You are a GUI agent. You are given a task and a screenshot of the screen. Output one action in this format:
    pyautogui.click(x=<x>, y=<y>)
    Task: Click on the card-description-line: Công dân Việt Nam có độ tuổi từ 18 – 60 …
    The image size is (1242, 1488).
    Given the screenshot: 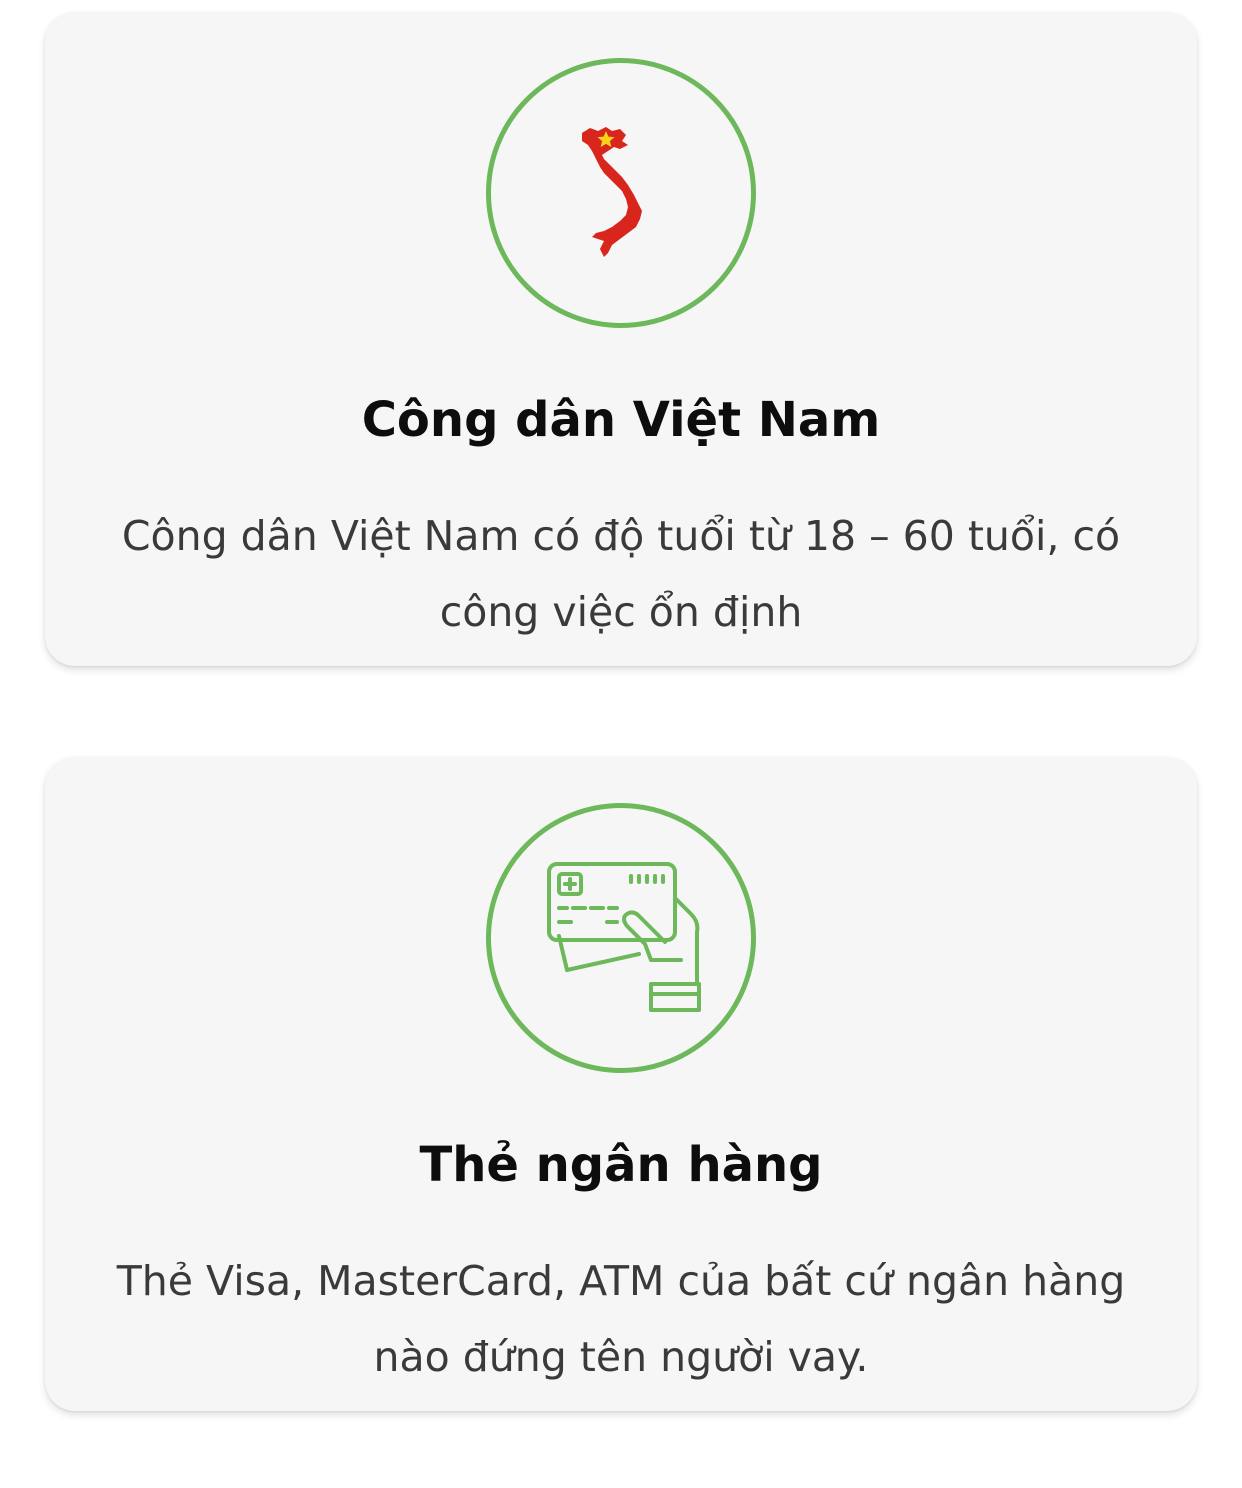 What is the action you would take?
    pyautogui.click(x=621, y=536)
    